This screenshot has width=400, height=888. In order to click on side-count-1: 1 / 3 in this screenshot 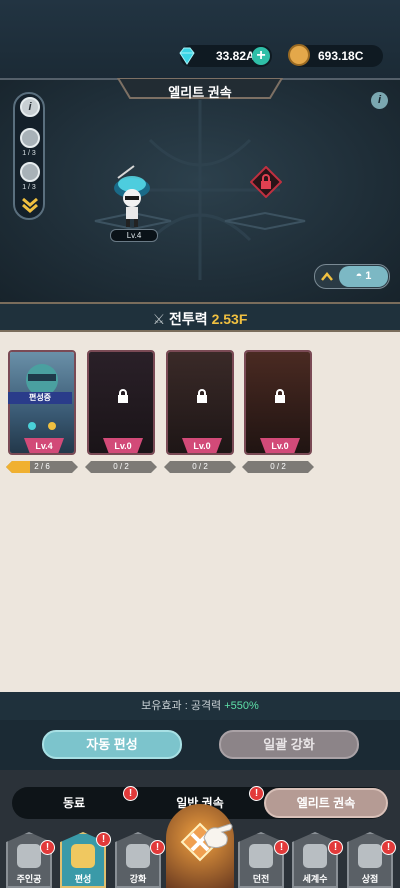, I will do `click(29, 153)`.